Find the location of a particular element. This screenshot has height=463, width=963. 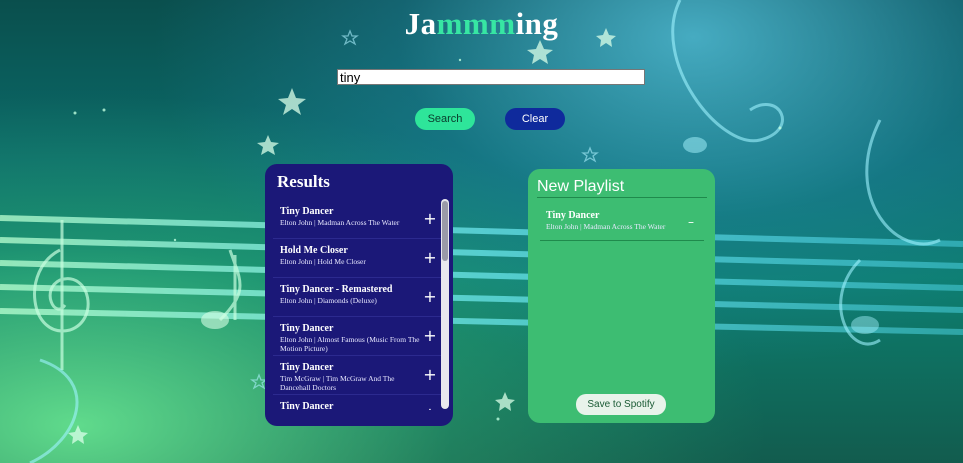

track-artist-album: Elton John | Hold Me Closer is located at coordinates (323, 261).